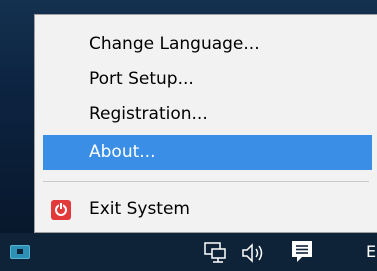  Describe the element at coordinates (61, 210) in the screenshot. I see `power-icon` at that location.